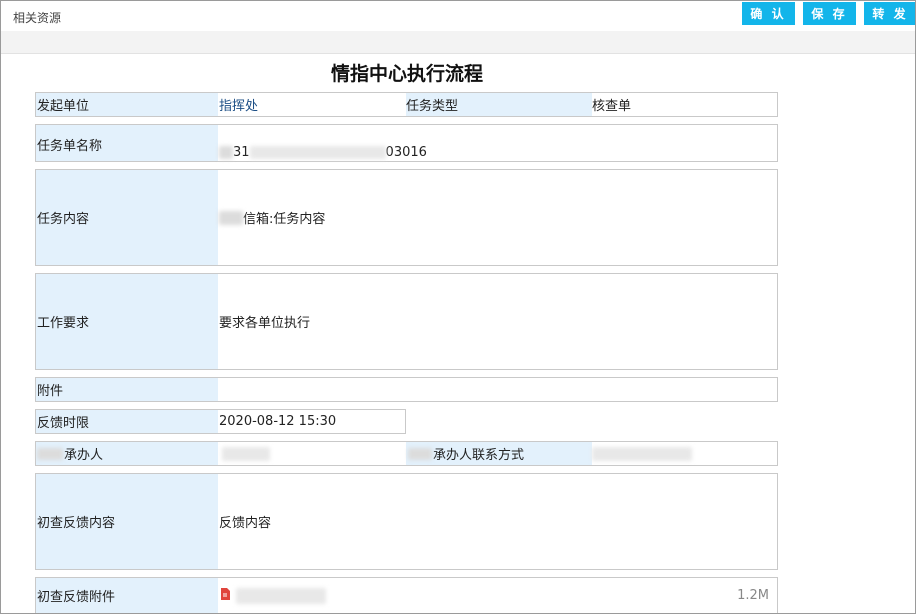 The width and height of the screenshot is (916, 614). I want to click on task-name-suffix: 03016, so click(406, 152).